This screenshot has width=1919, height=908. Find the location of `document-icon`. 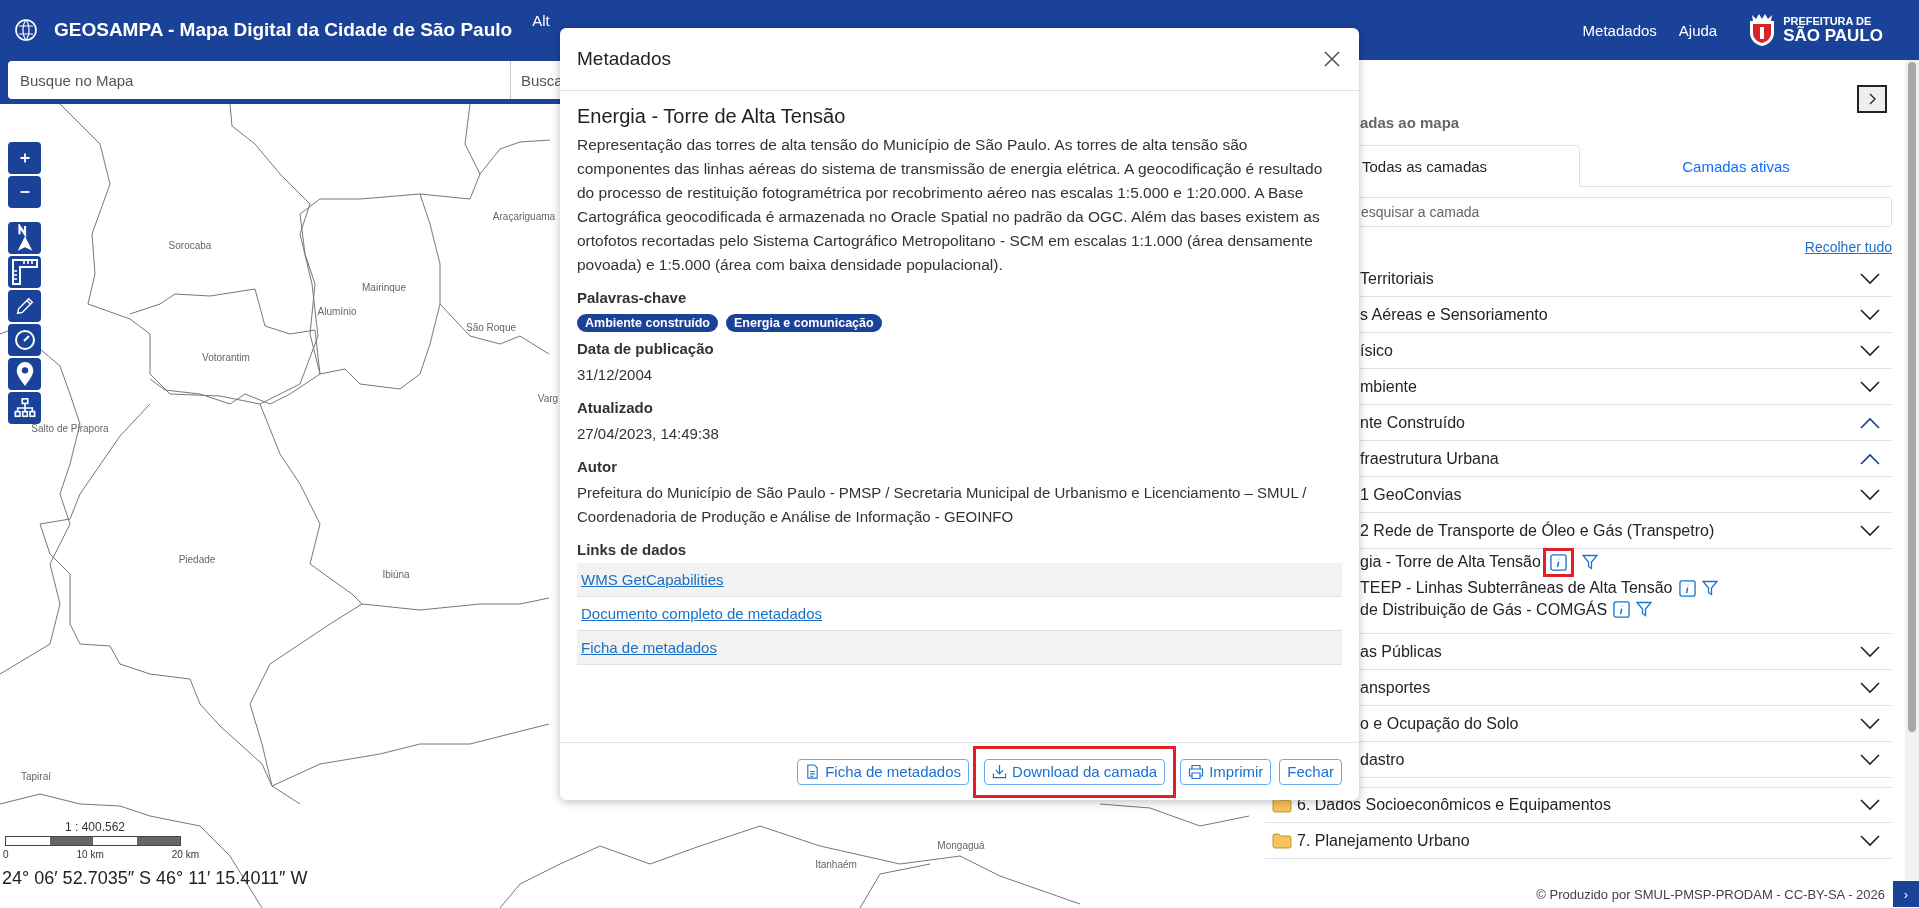

document-icon is located at coordinates (813, 771).